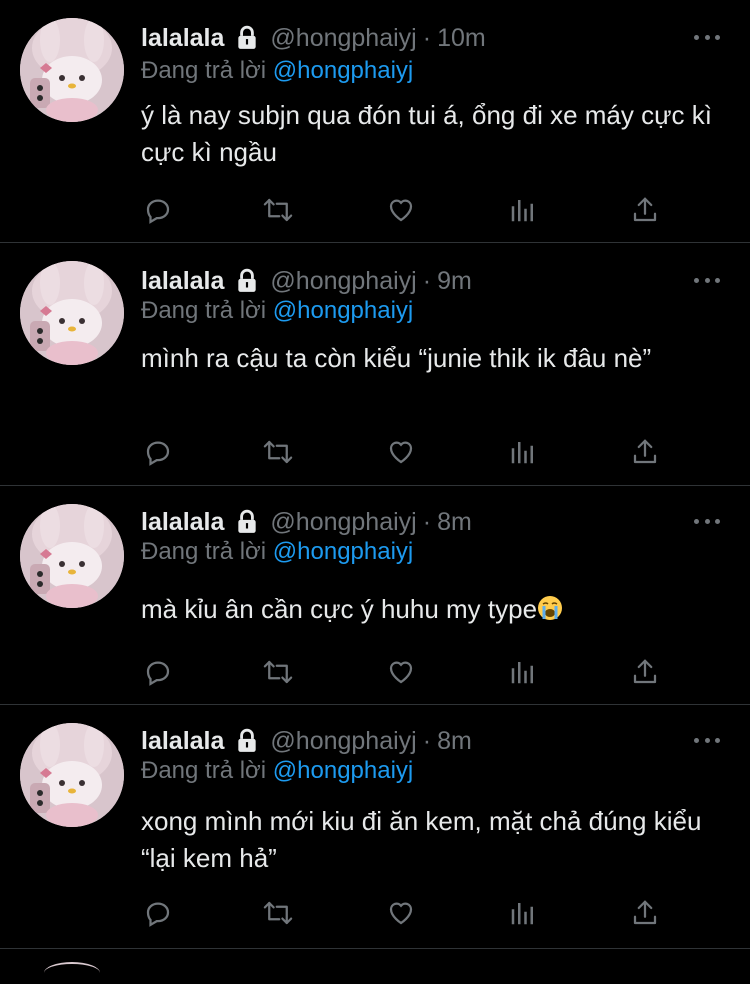 The image size is (750, 984). I want to click on next-avatar-peek, so click(72, 973).